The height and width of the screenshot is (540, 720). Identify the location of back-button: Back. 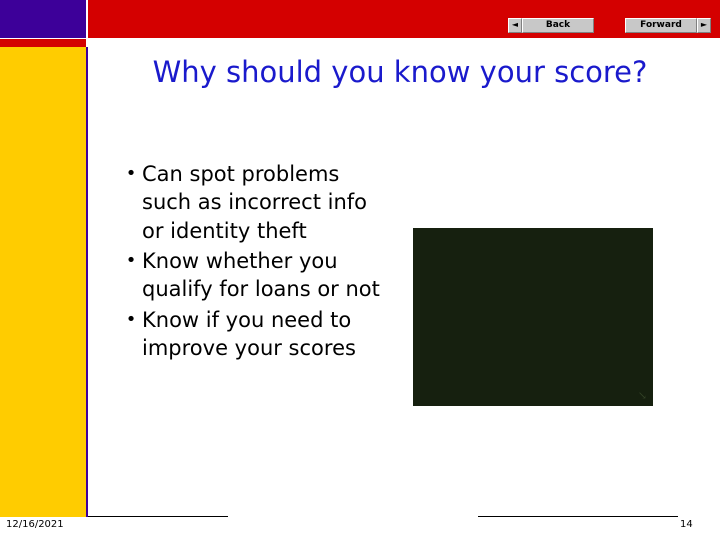
(558, 25).